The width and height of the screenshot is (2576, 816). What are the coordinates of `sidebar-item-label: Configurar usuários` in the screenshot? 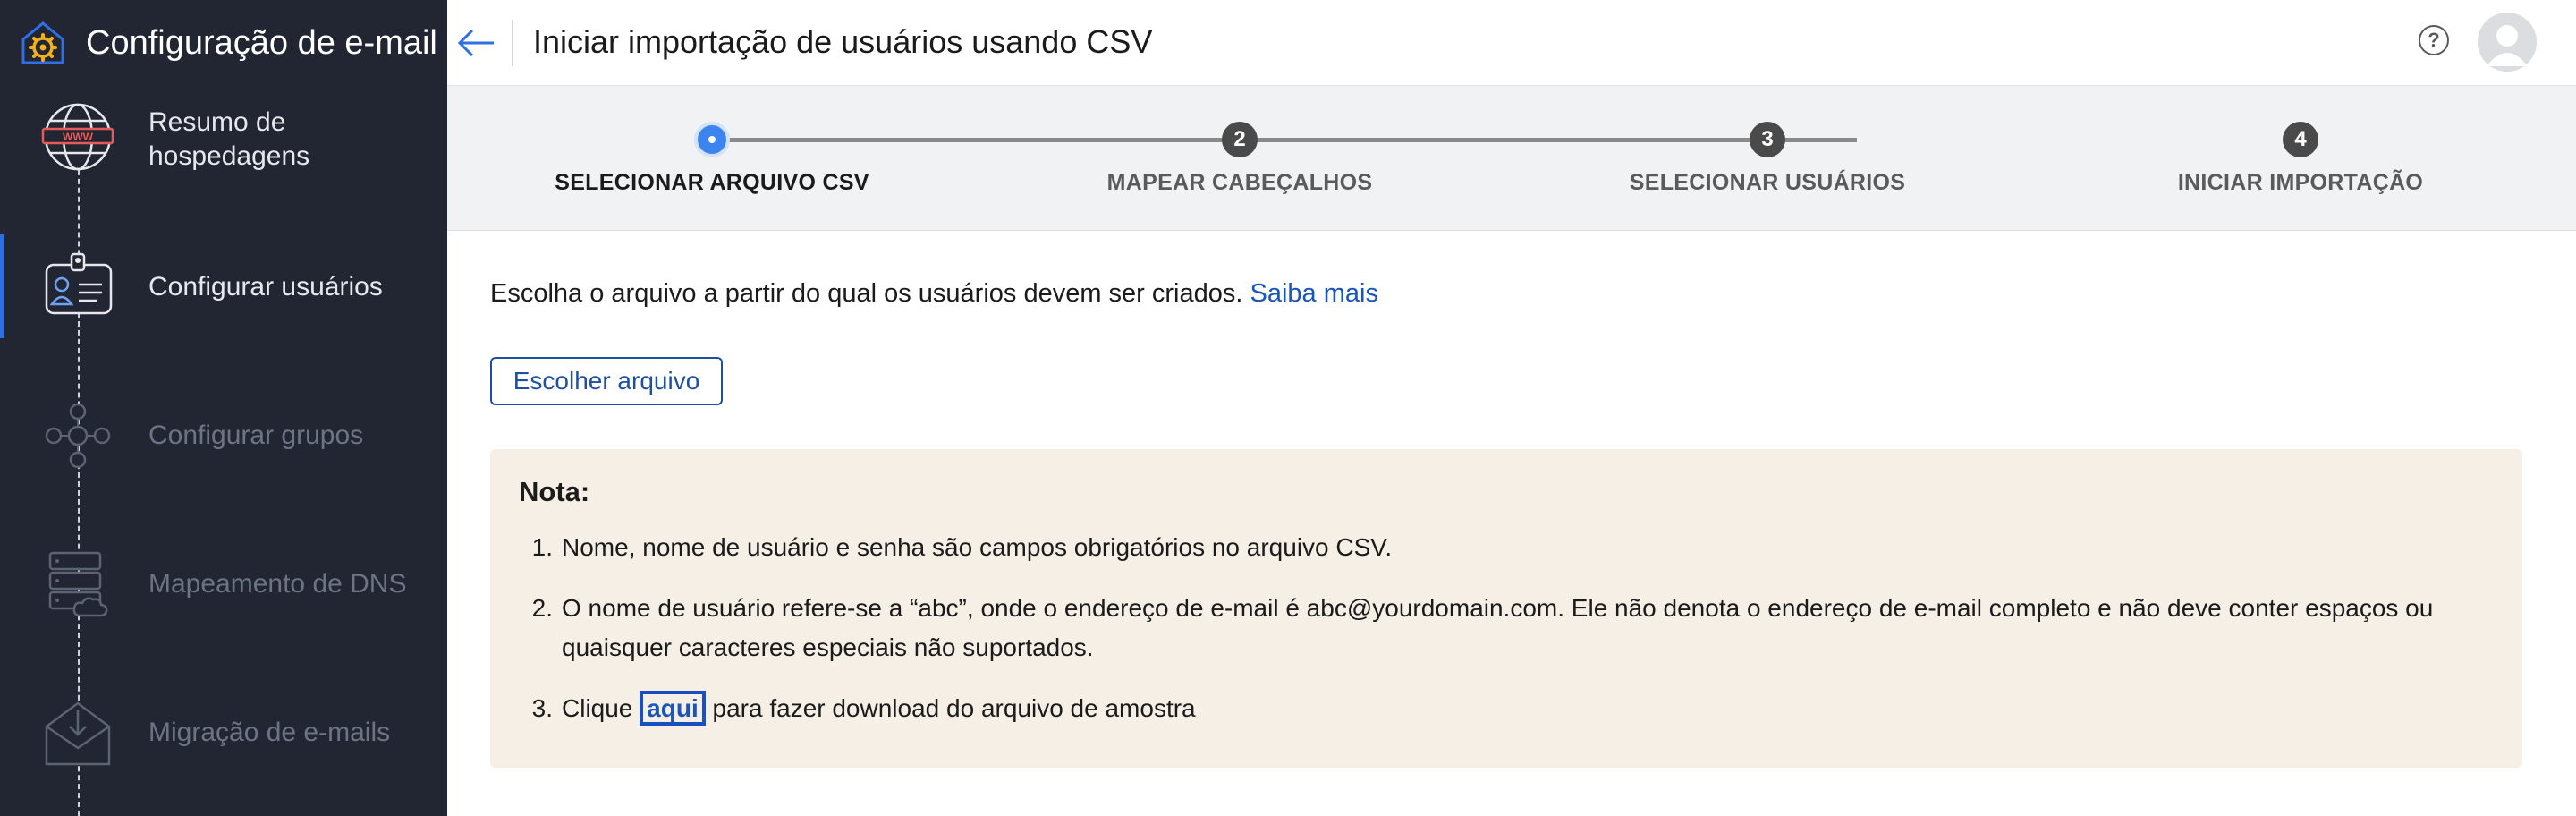 It's located at (265, 287).